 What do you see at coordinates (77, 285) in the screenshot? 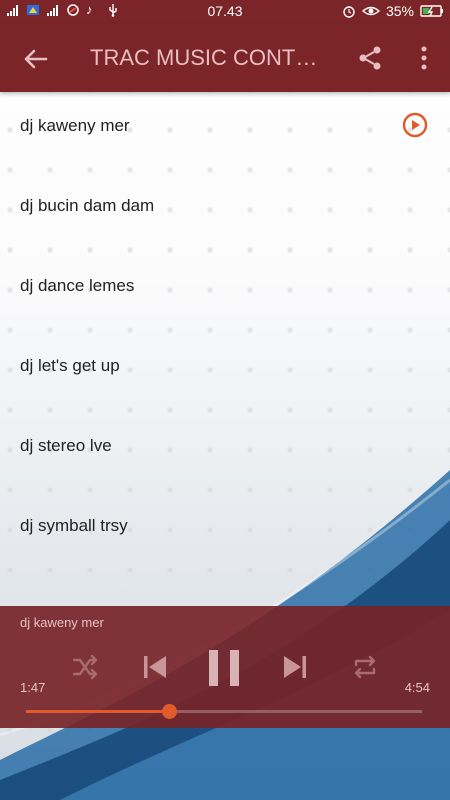
I see `track-title: dj dance lemes` at bounding box center [77, 285].